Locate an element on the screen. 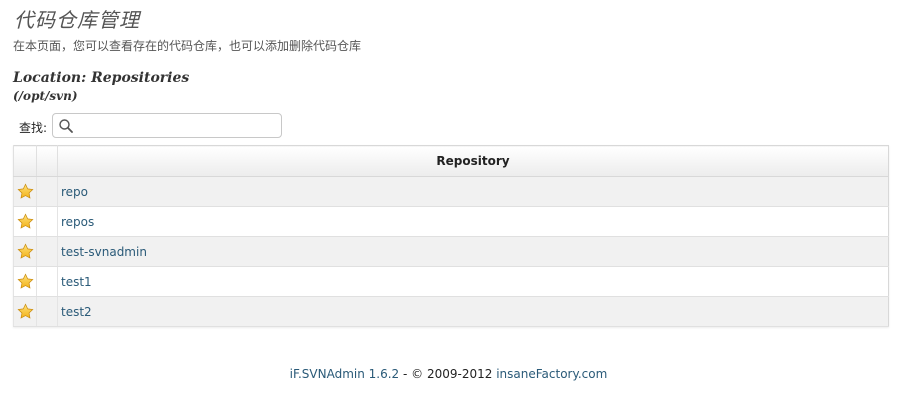 Image resolution: width=897 pixels, height=407 pixels. page-title: 代码仓库管理 is located at coordinates (77, 20).